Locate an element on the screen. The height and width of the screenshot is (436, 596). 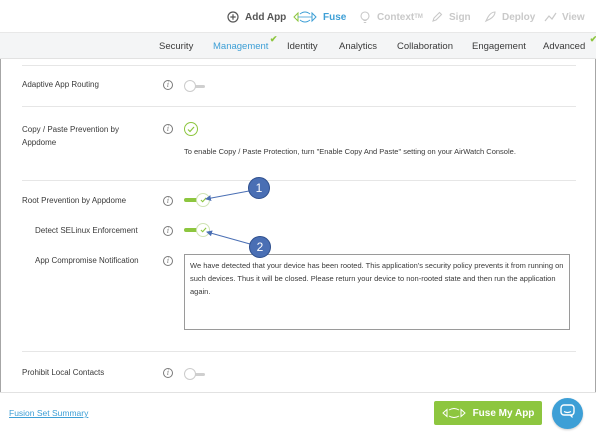
chat-bubble-icon is located at coordinates (567, 413).